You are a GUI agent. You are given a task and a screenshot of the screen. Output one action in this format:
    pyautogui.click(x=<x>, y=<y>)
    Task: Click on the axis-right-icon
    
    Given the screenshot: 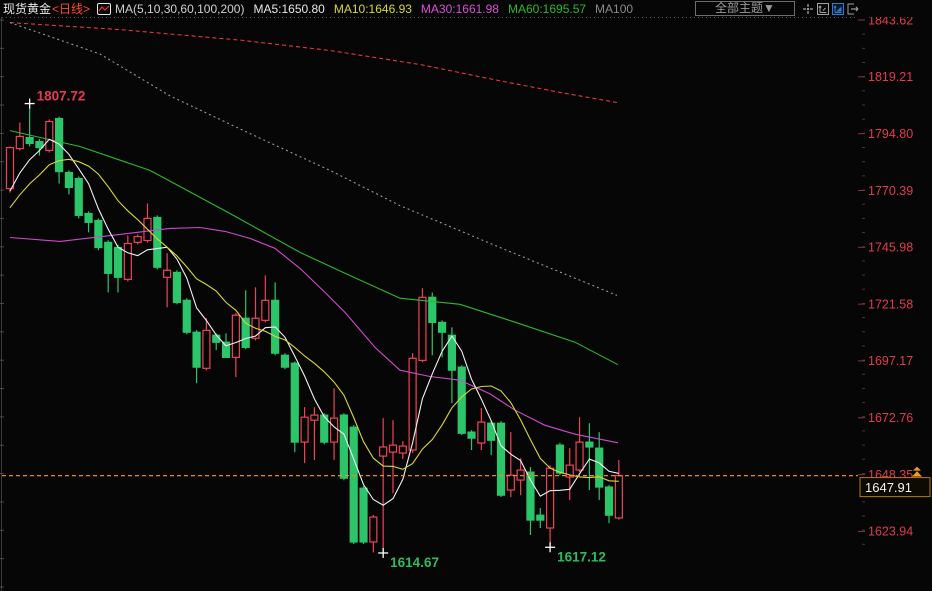 What is the action you would take?
    pyautogui.click(x=823, y=9)
    